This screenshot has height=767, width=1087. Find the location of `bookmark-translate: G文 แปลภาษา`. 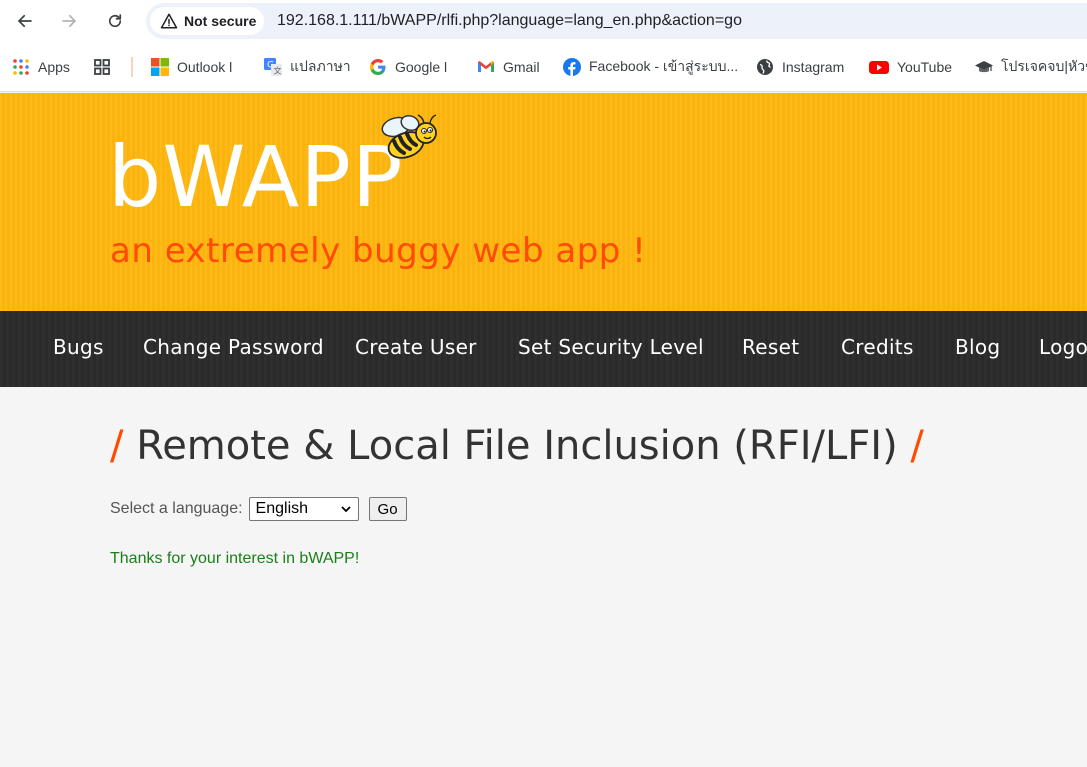

bookmark-translate: G文 แปลภาษา is located at coordinates (307, 67).